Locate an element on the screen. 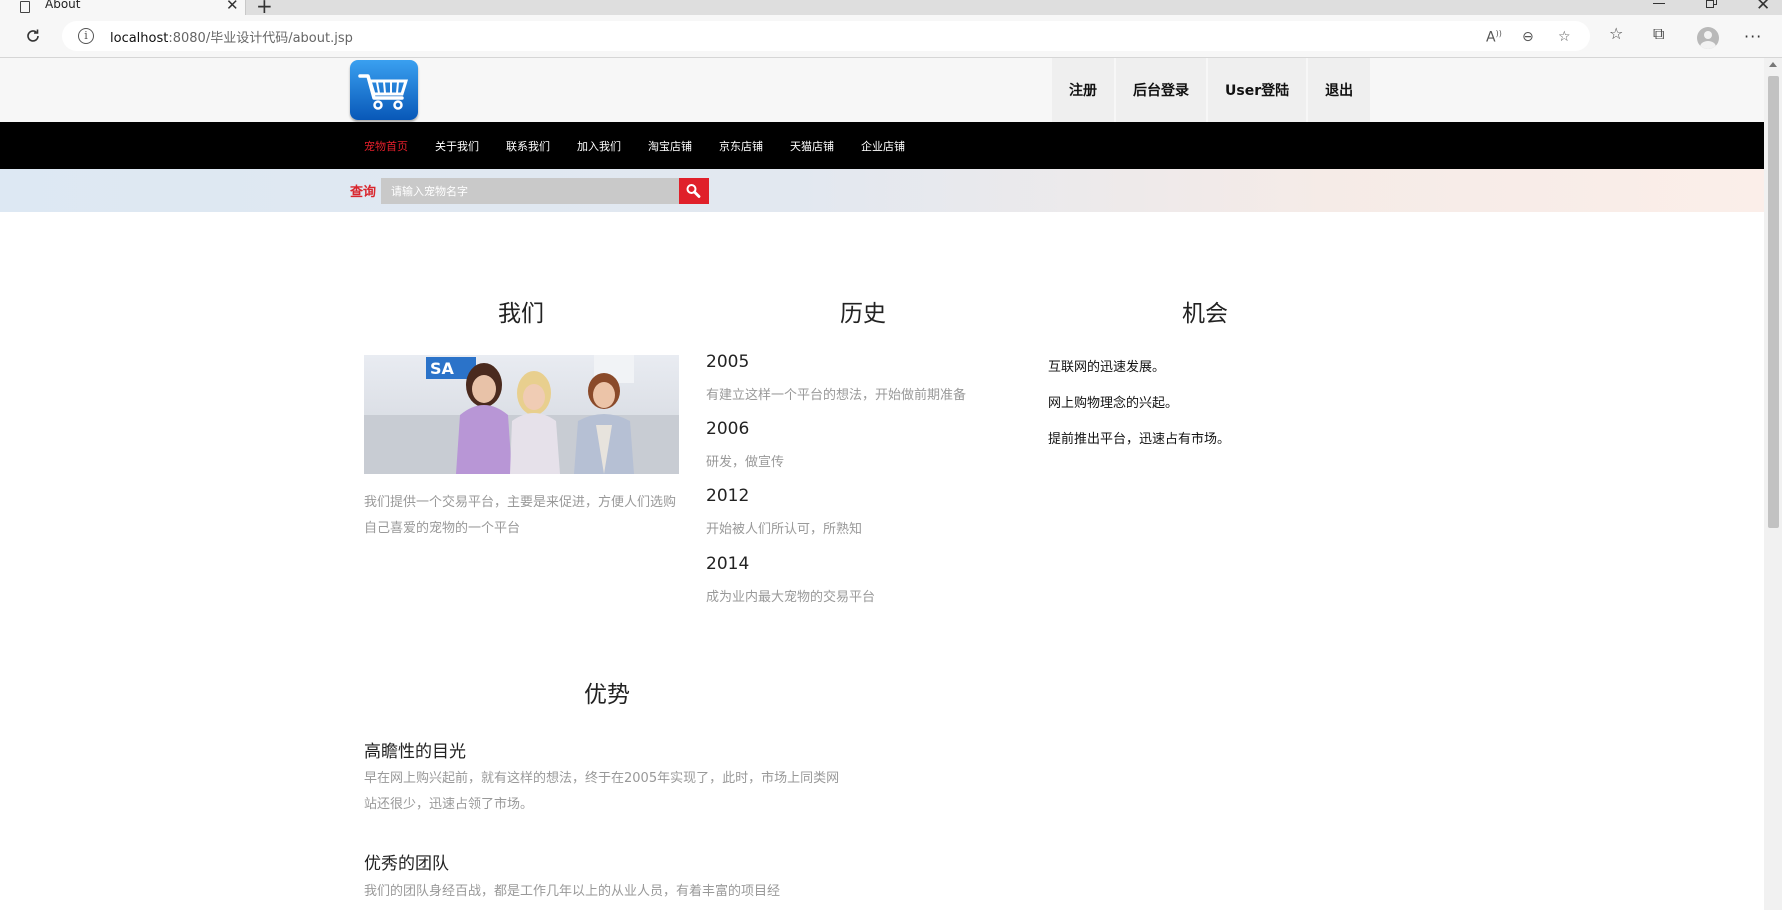  scroll-up-arrow-icon is located at coordinates (1773, 64).